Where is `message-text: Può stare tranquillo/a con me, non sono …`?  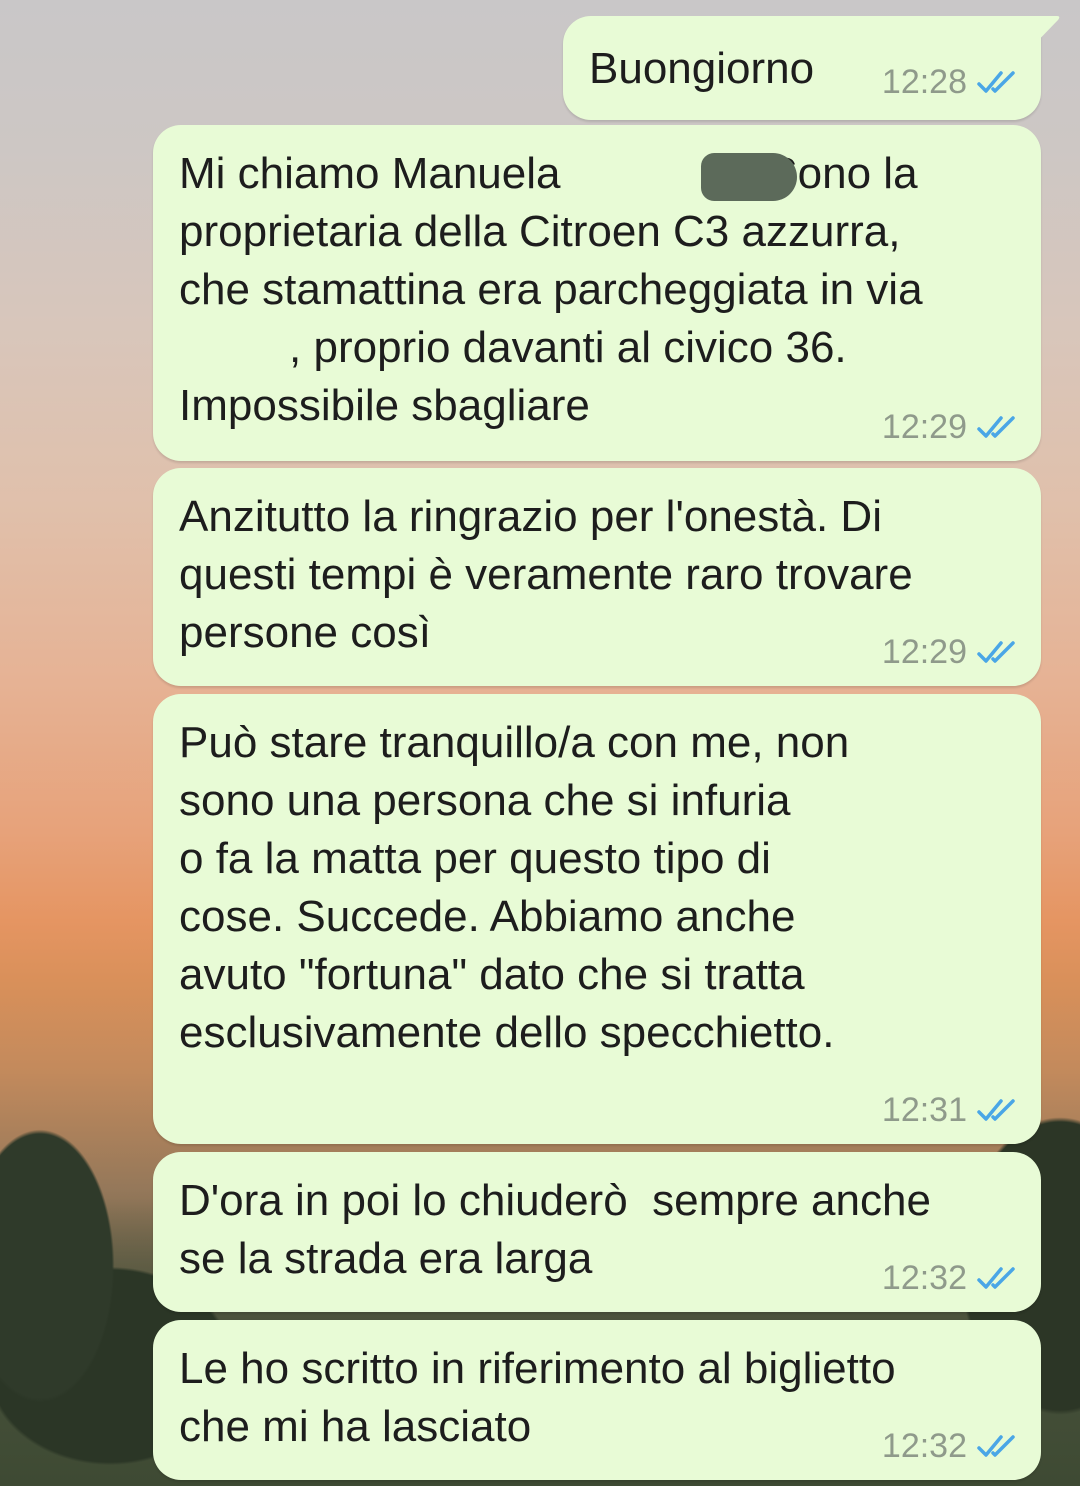
message-text: Può stare tranquillo/a con me, non sono … is located at coordinates (514, 887).